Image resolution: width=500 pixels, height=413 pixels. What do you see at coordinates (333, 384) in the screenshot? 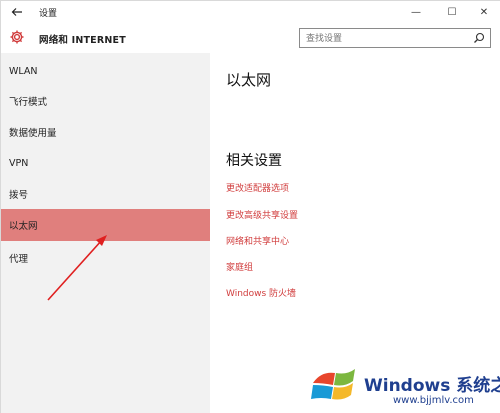
I see `windows-logo-icon` at bounding box center [333, 384].